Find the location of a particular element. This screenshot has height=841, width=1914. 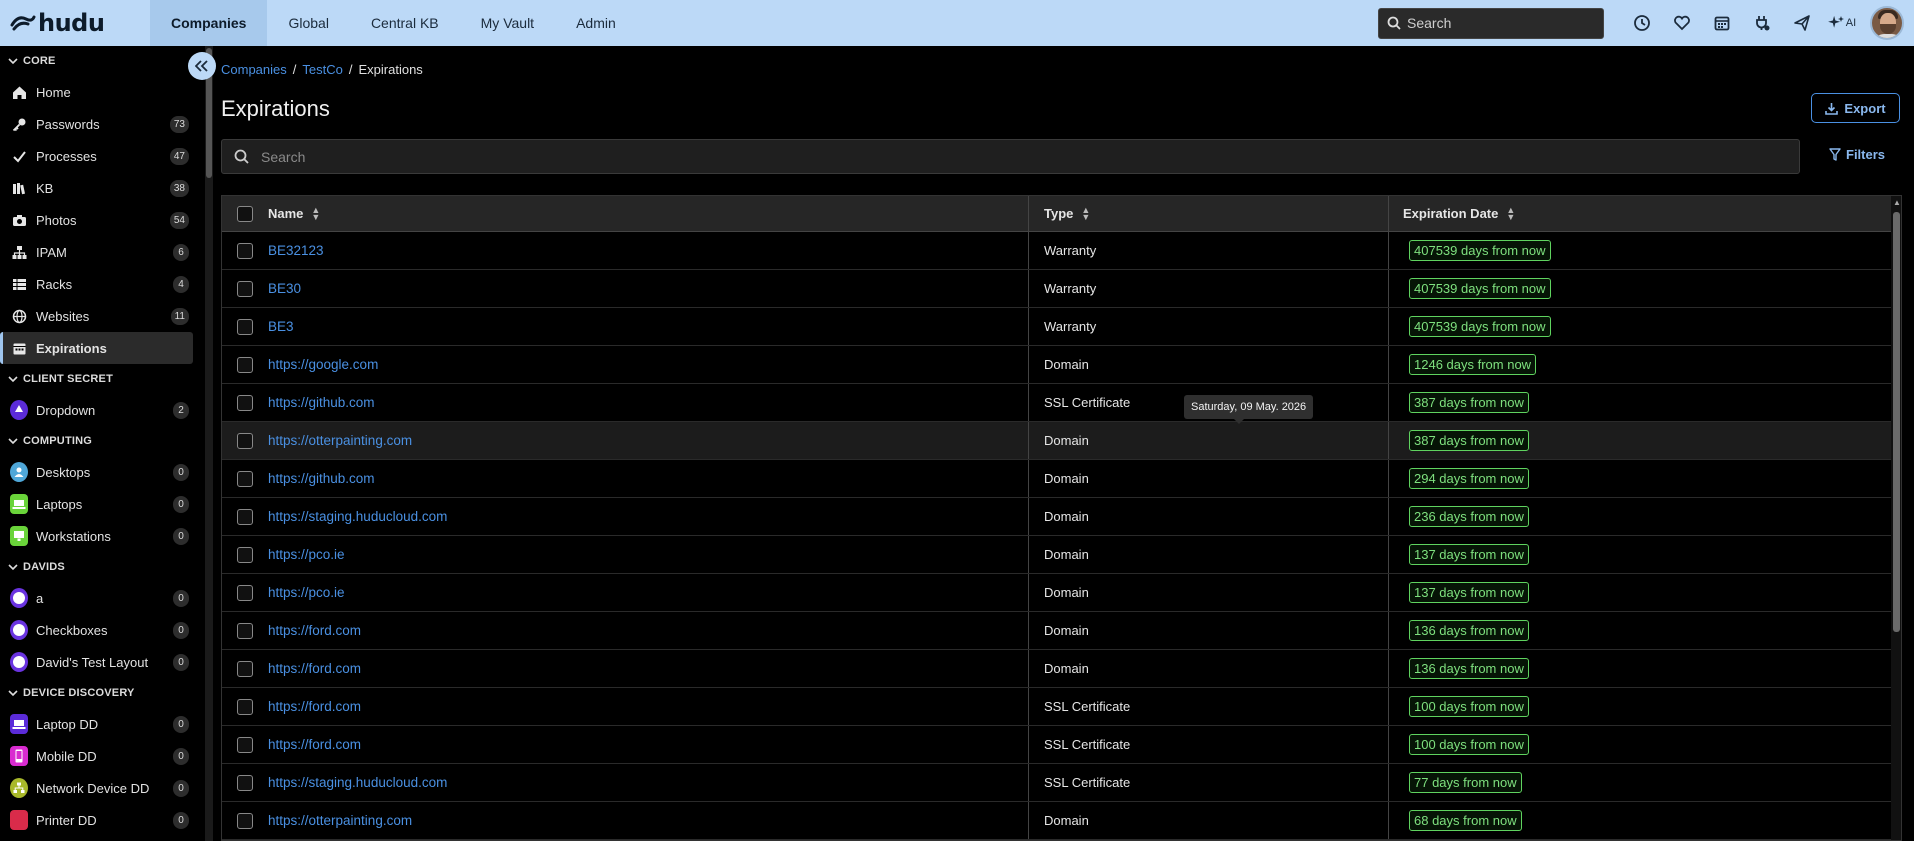

nav-admin: Admin is located at coordinates (596, 23).